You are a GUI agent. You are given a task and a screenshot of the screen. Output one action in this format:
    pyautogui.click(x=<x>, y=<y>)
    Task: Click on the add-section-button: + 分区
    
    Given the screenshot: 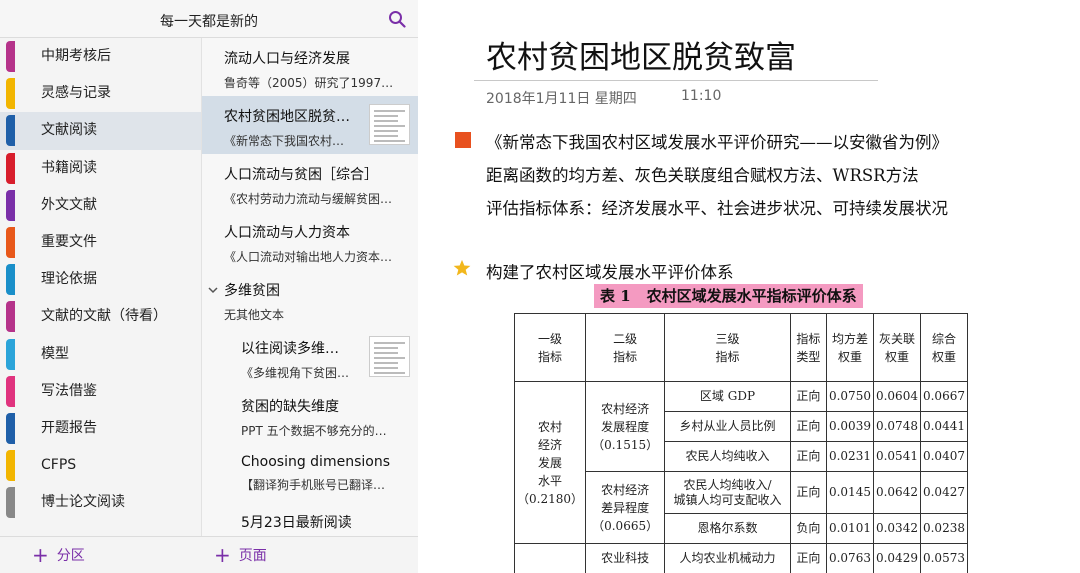 What is the action you would take?
    pyautogui.click(x=58, y=555)
    